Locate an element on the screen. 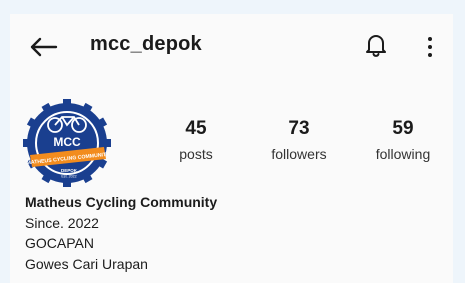 This screenshot has height=283, width=465. bio-line: Since. 2022 is located at coordinates (62, 222).